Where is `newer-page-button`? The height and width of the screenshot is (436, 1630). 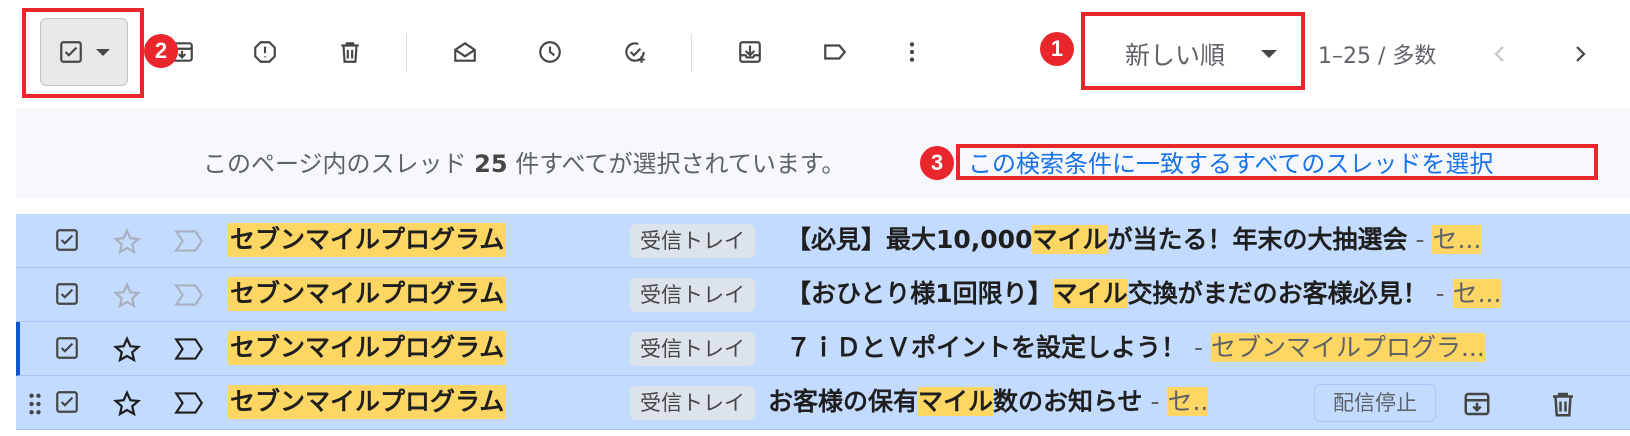
newer-page-button is located at coordinates (1500, 54).